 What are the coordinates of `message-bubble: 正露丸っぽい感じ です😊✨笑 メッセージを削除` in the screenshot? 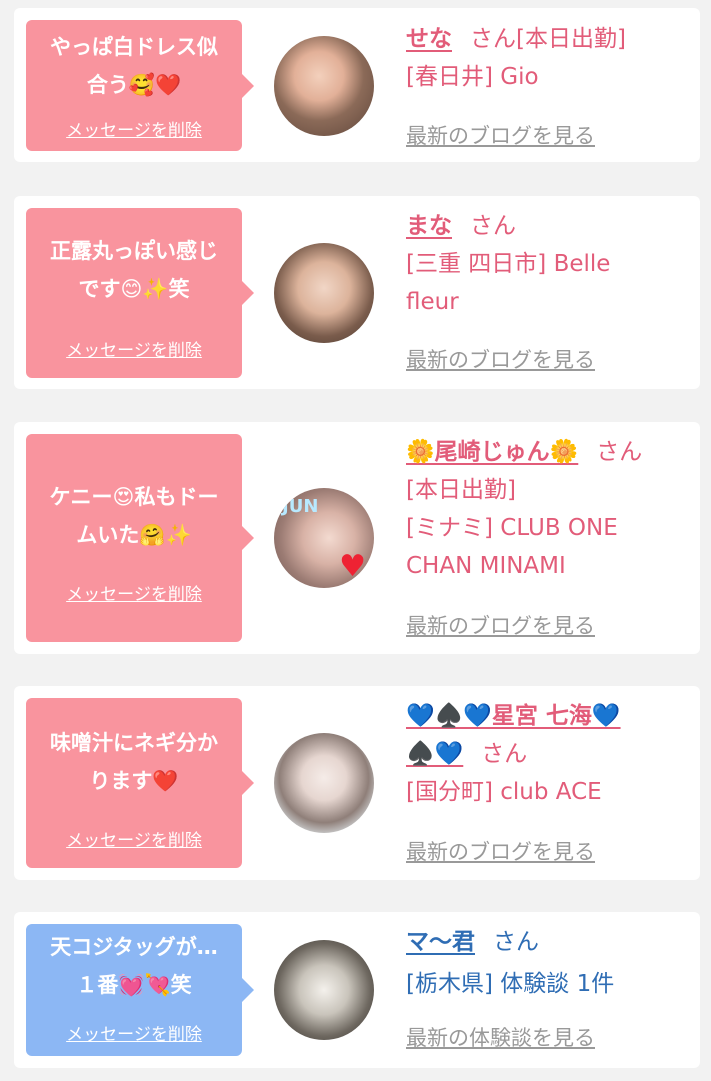 It's located at (140, 293).